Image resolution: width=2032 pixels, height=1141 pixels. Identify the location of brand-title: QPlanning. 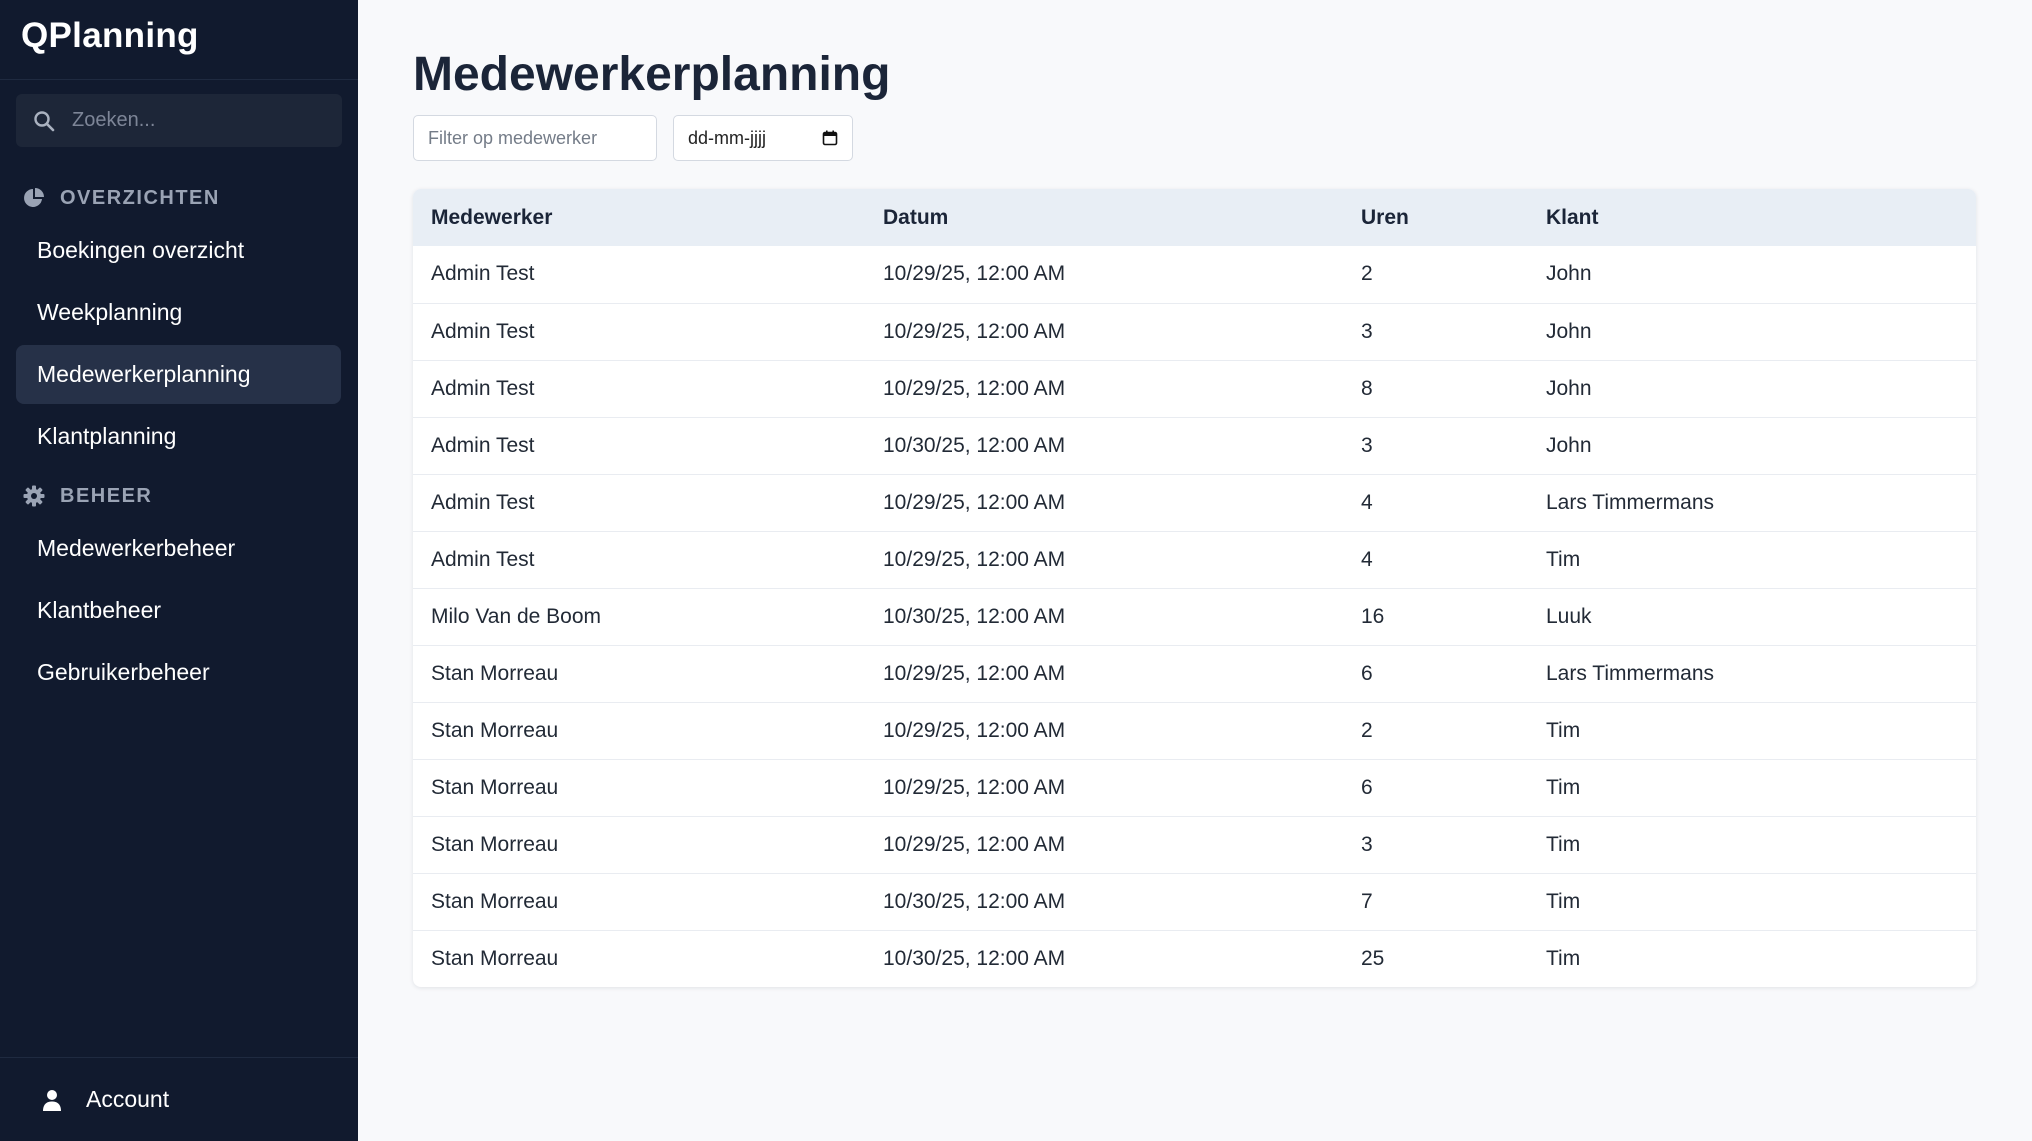
(179, 40).